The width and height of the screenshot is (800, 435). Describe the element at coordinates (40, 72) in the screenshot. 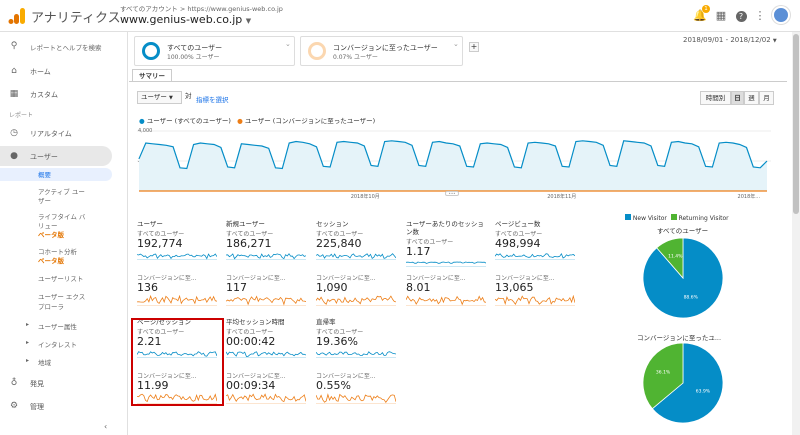

I see `sidebar-item-label: ホーム` at that location.